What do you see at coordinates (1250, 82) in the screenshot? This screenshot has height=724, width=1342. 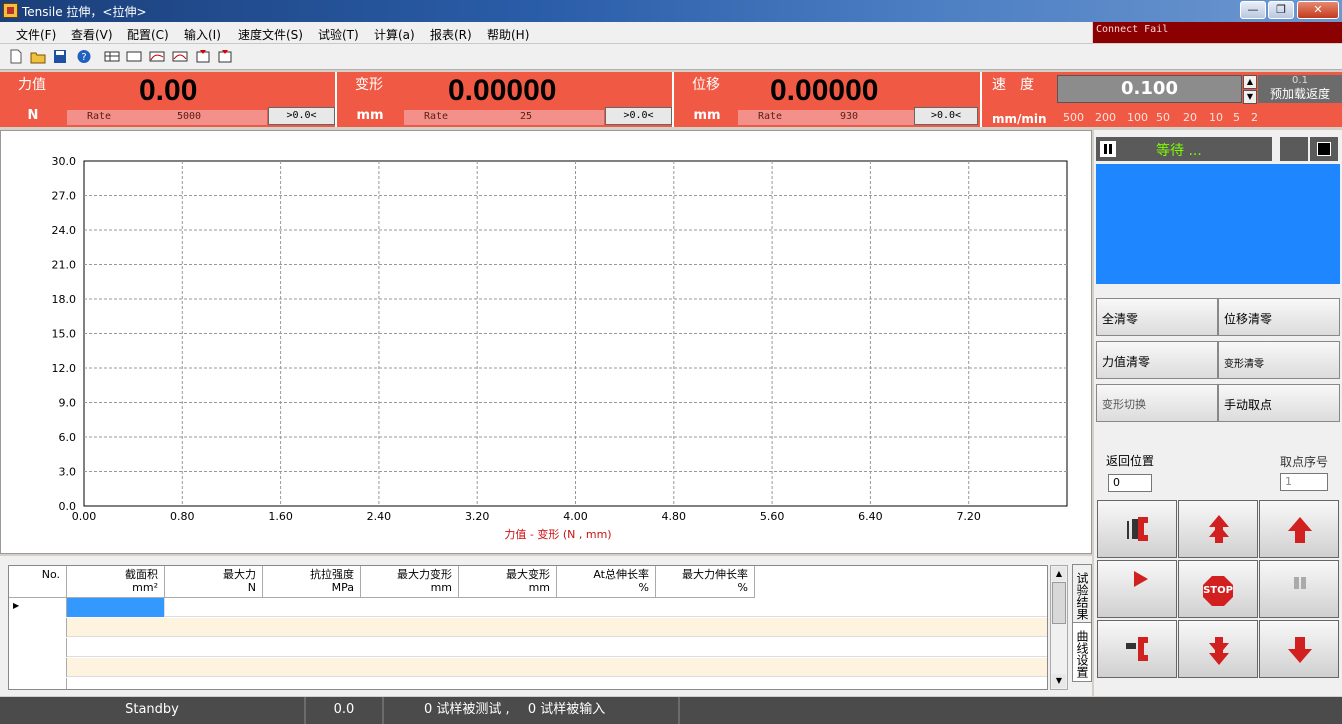 I see `speed-up-spin: ▲` at bounding box center [1250, 82].